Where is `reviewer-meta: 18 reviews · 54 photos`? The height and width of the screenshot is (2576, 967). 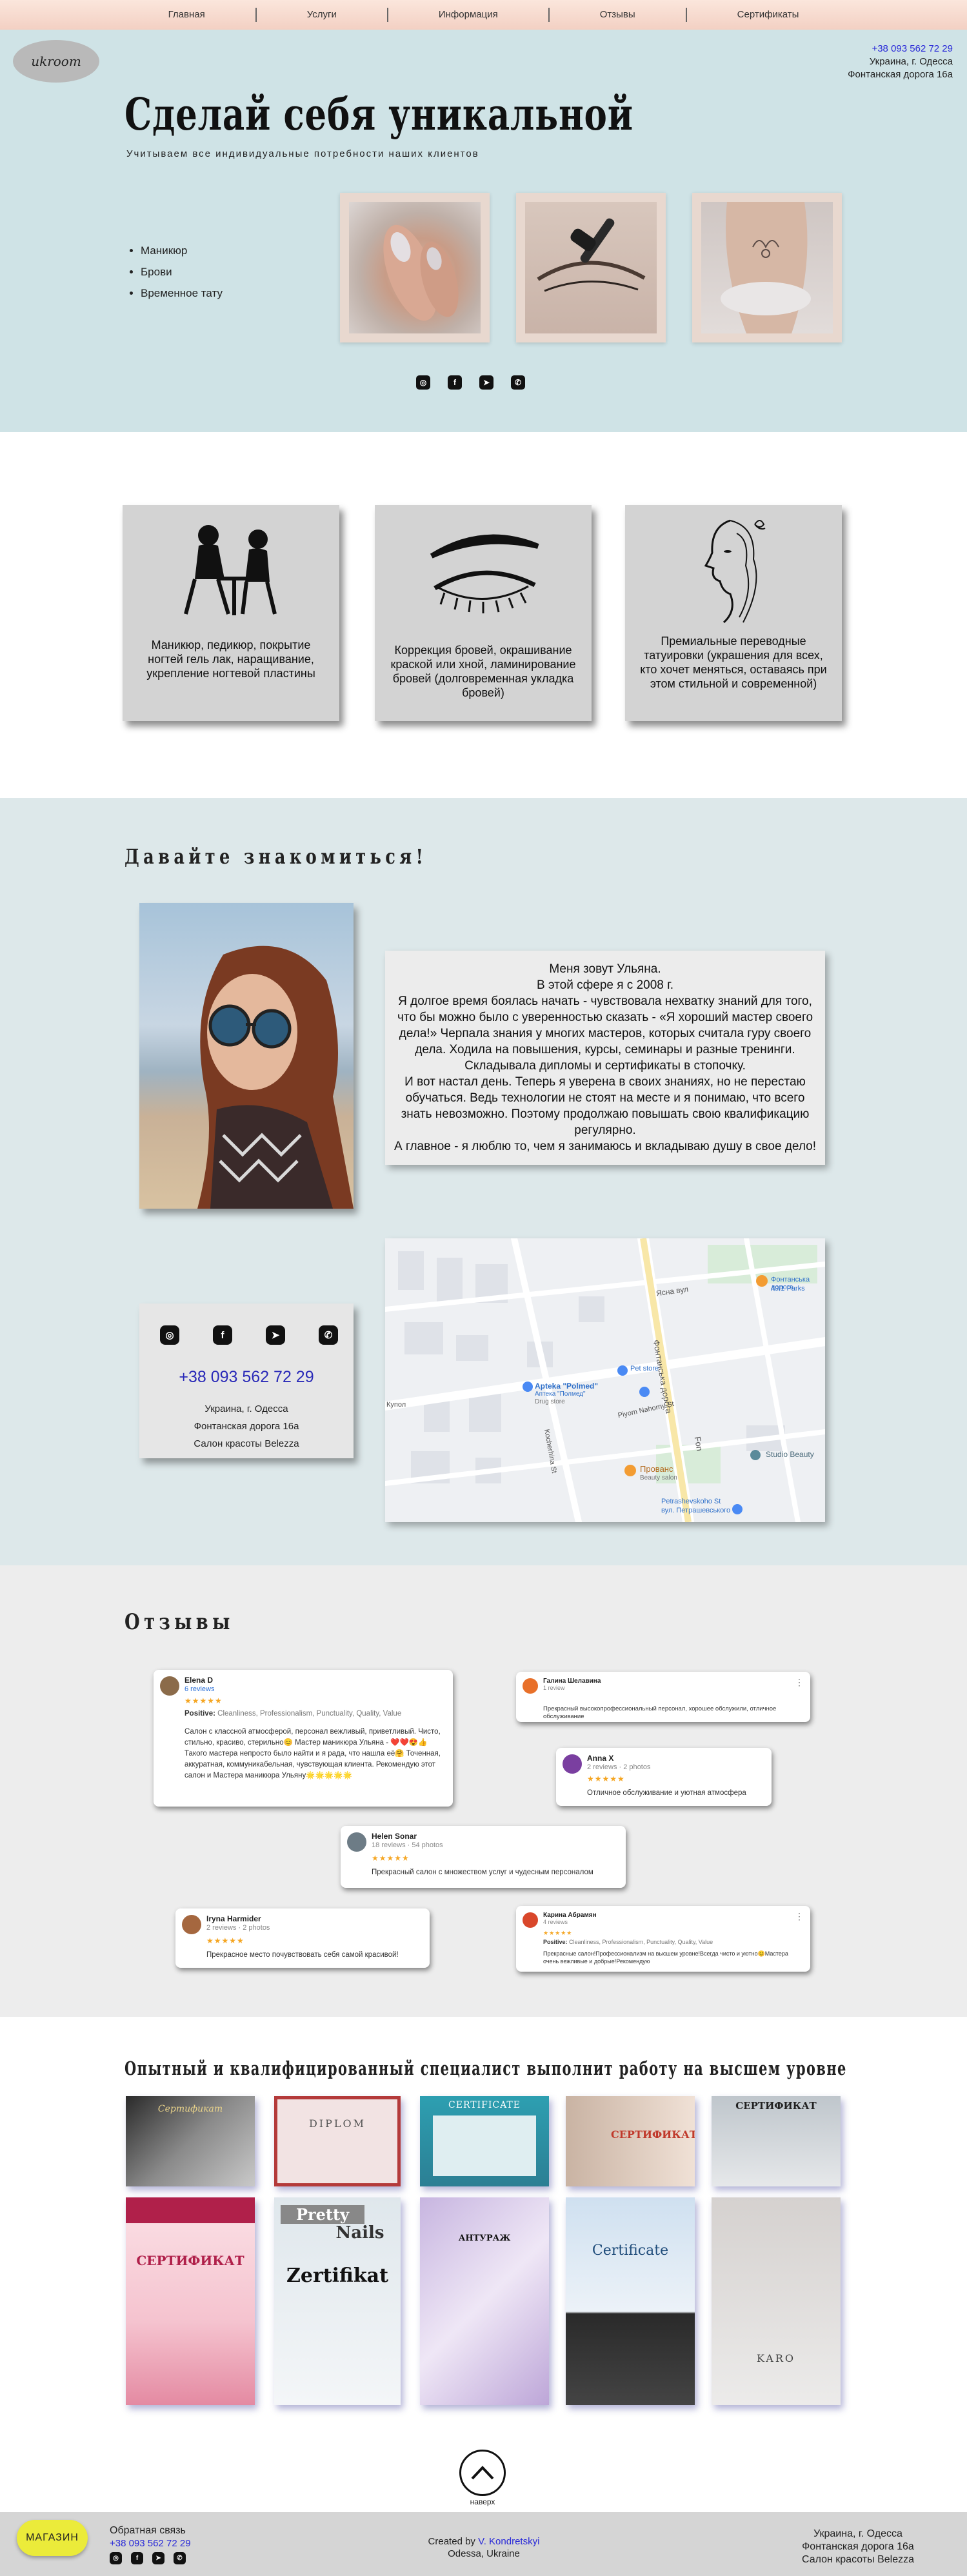
reviewer-meta: 18 reviews · 54 photos is located at coordinates (407, 1845).